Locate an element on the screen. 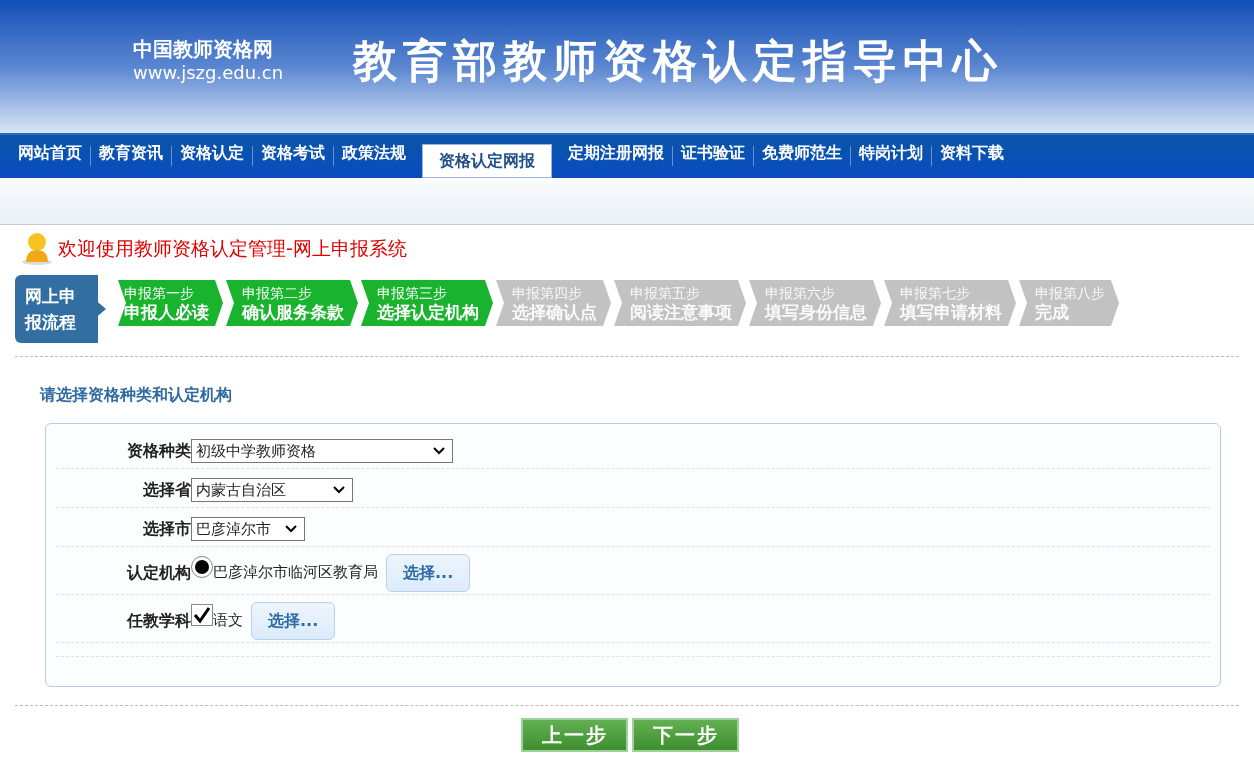  nav-tab: 证书验证 is located at coordinates (713, 157).